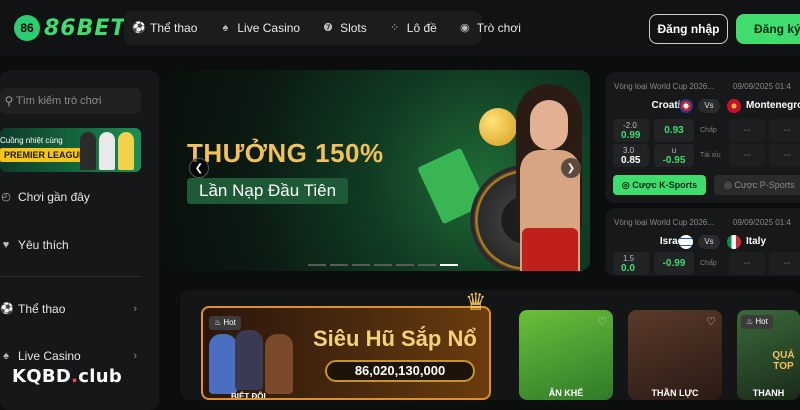 Image resolution: width=800 pixels, height=410 pixels. Describe the element at coordinates (674, 150) in the screenshot. I see `odds-line: u` at that location.